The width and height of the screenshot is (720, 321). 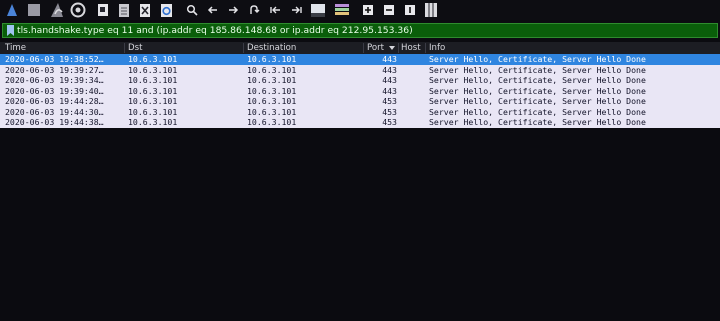 What do you see at coordinates (437, 48) in the screenshot?
I see `column-info: Info` at bounding box center [437, 48].